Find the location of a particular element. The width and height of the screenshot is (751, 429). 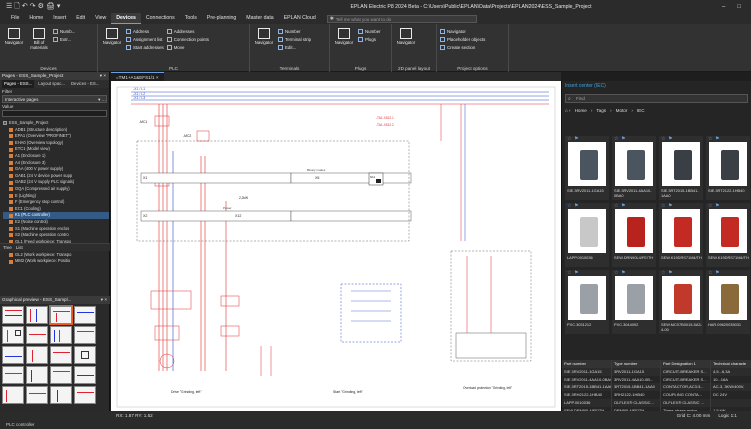

placeholder-objects-button: Placeholder objects is located at coordinates (462, 39).